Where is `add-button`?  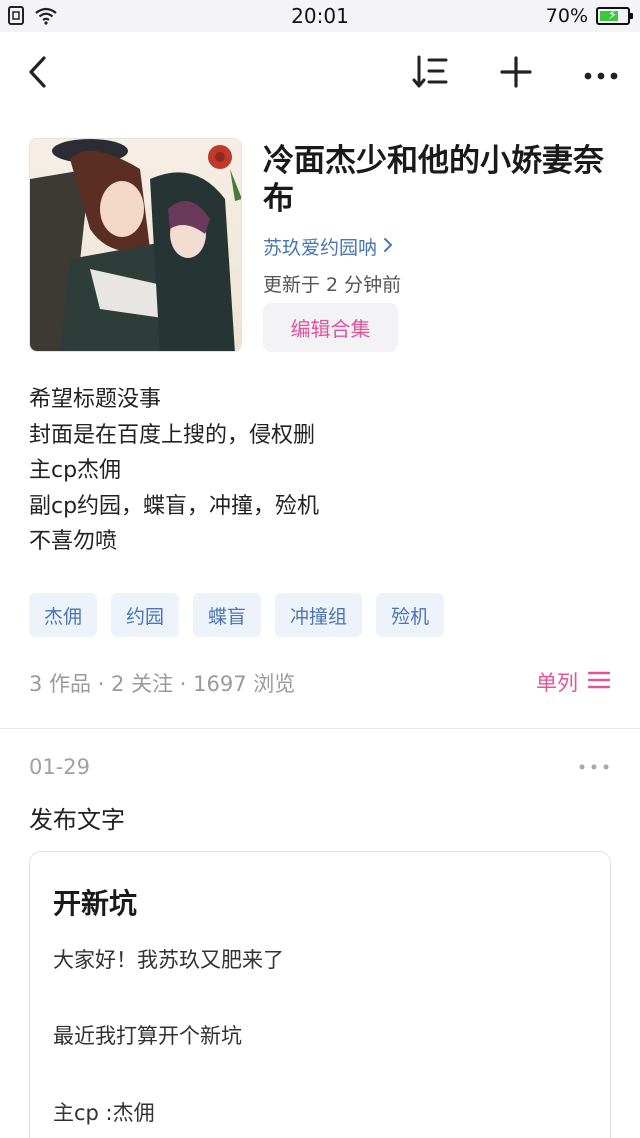 add-button is located at coordinates (516, 74).